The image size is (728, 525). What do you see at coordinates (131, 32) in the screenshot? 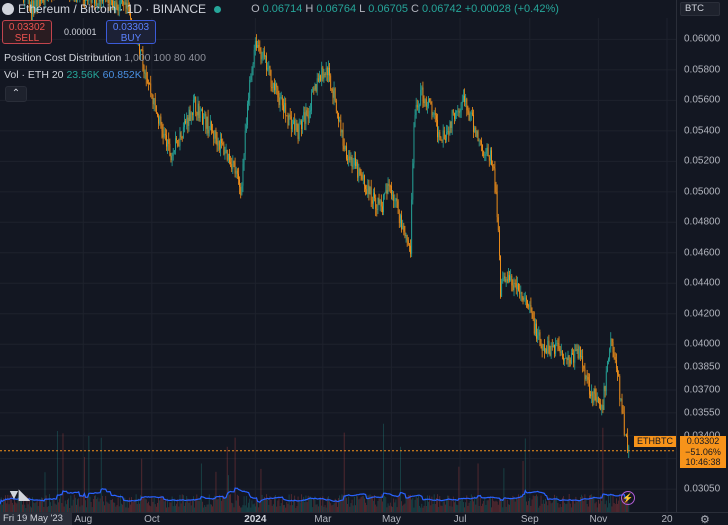
I see `buy-button: 0.03303 BUY` at bounding box center [131, 32].